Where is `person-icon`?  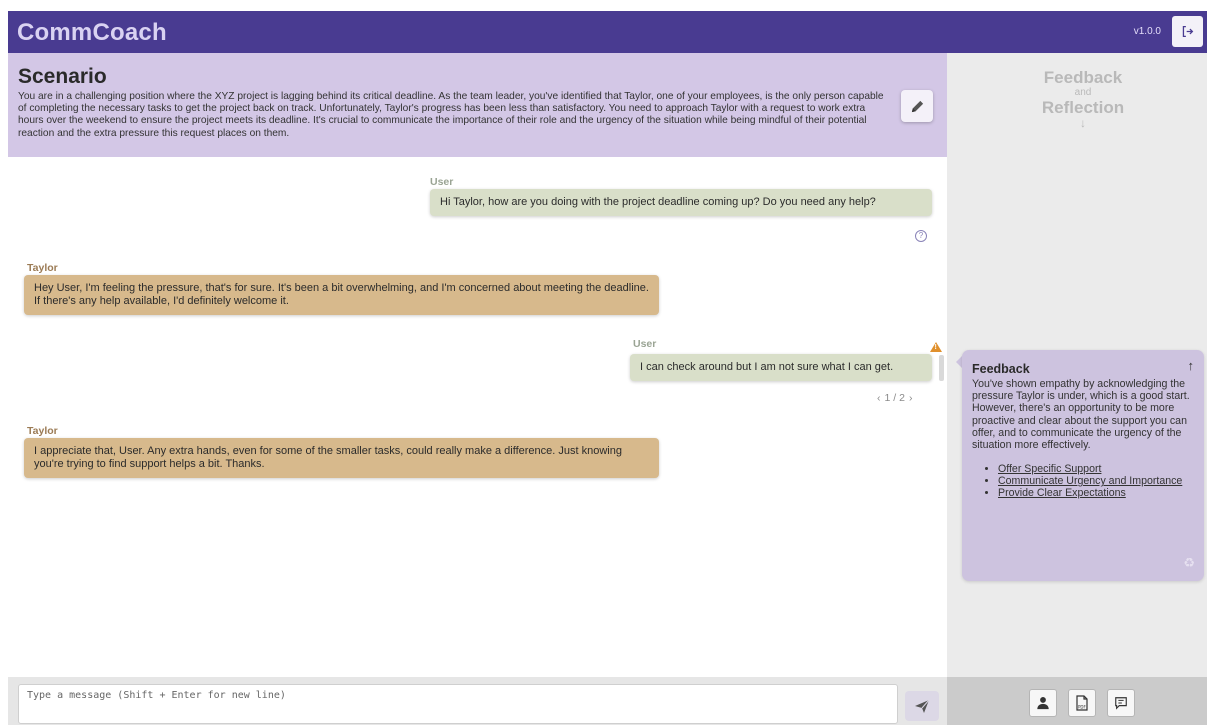 person-icon is located at coordinates (1043, 703).